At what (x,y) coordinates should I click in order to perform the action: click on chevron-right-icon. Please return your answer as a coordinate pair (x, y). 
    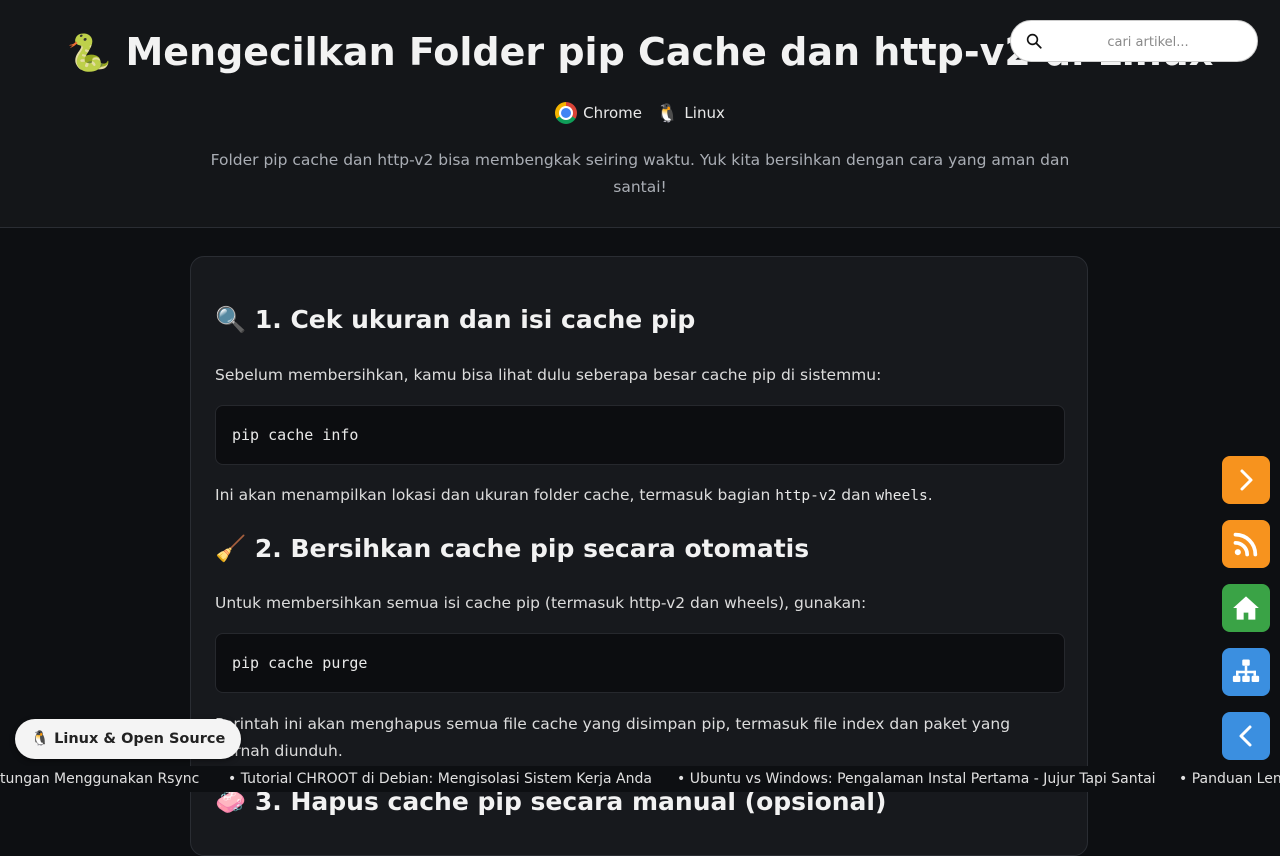
    Looking at the image, I should click on (1246, 480).